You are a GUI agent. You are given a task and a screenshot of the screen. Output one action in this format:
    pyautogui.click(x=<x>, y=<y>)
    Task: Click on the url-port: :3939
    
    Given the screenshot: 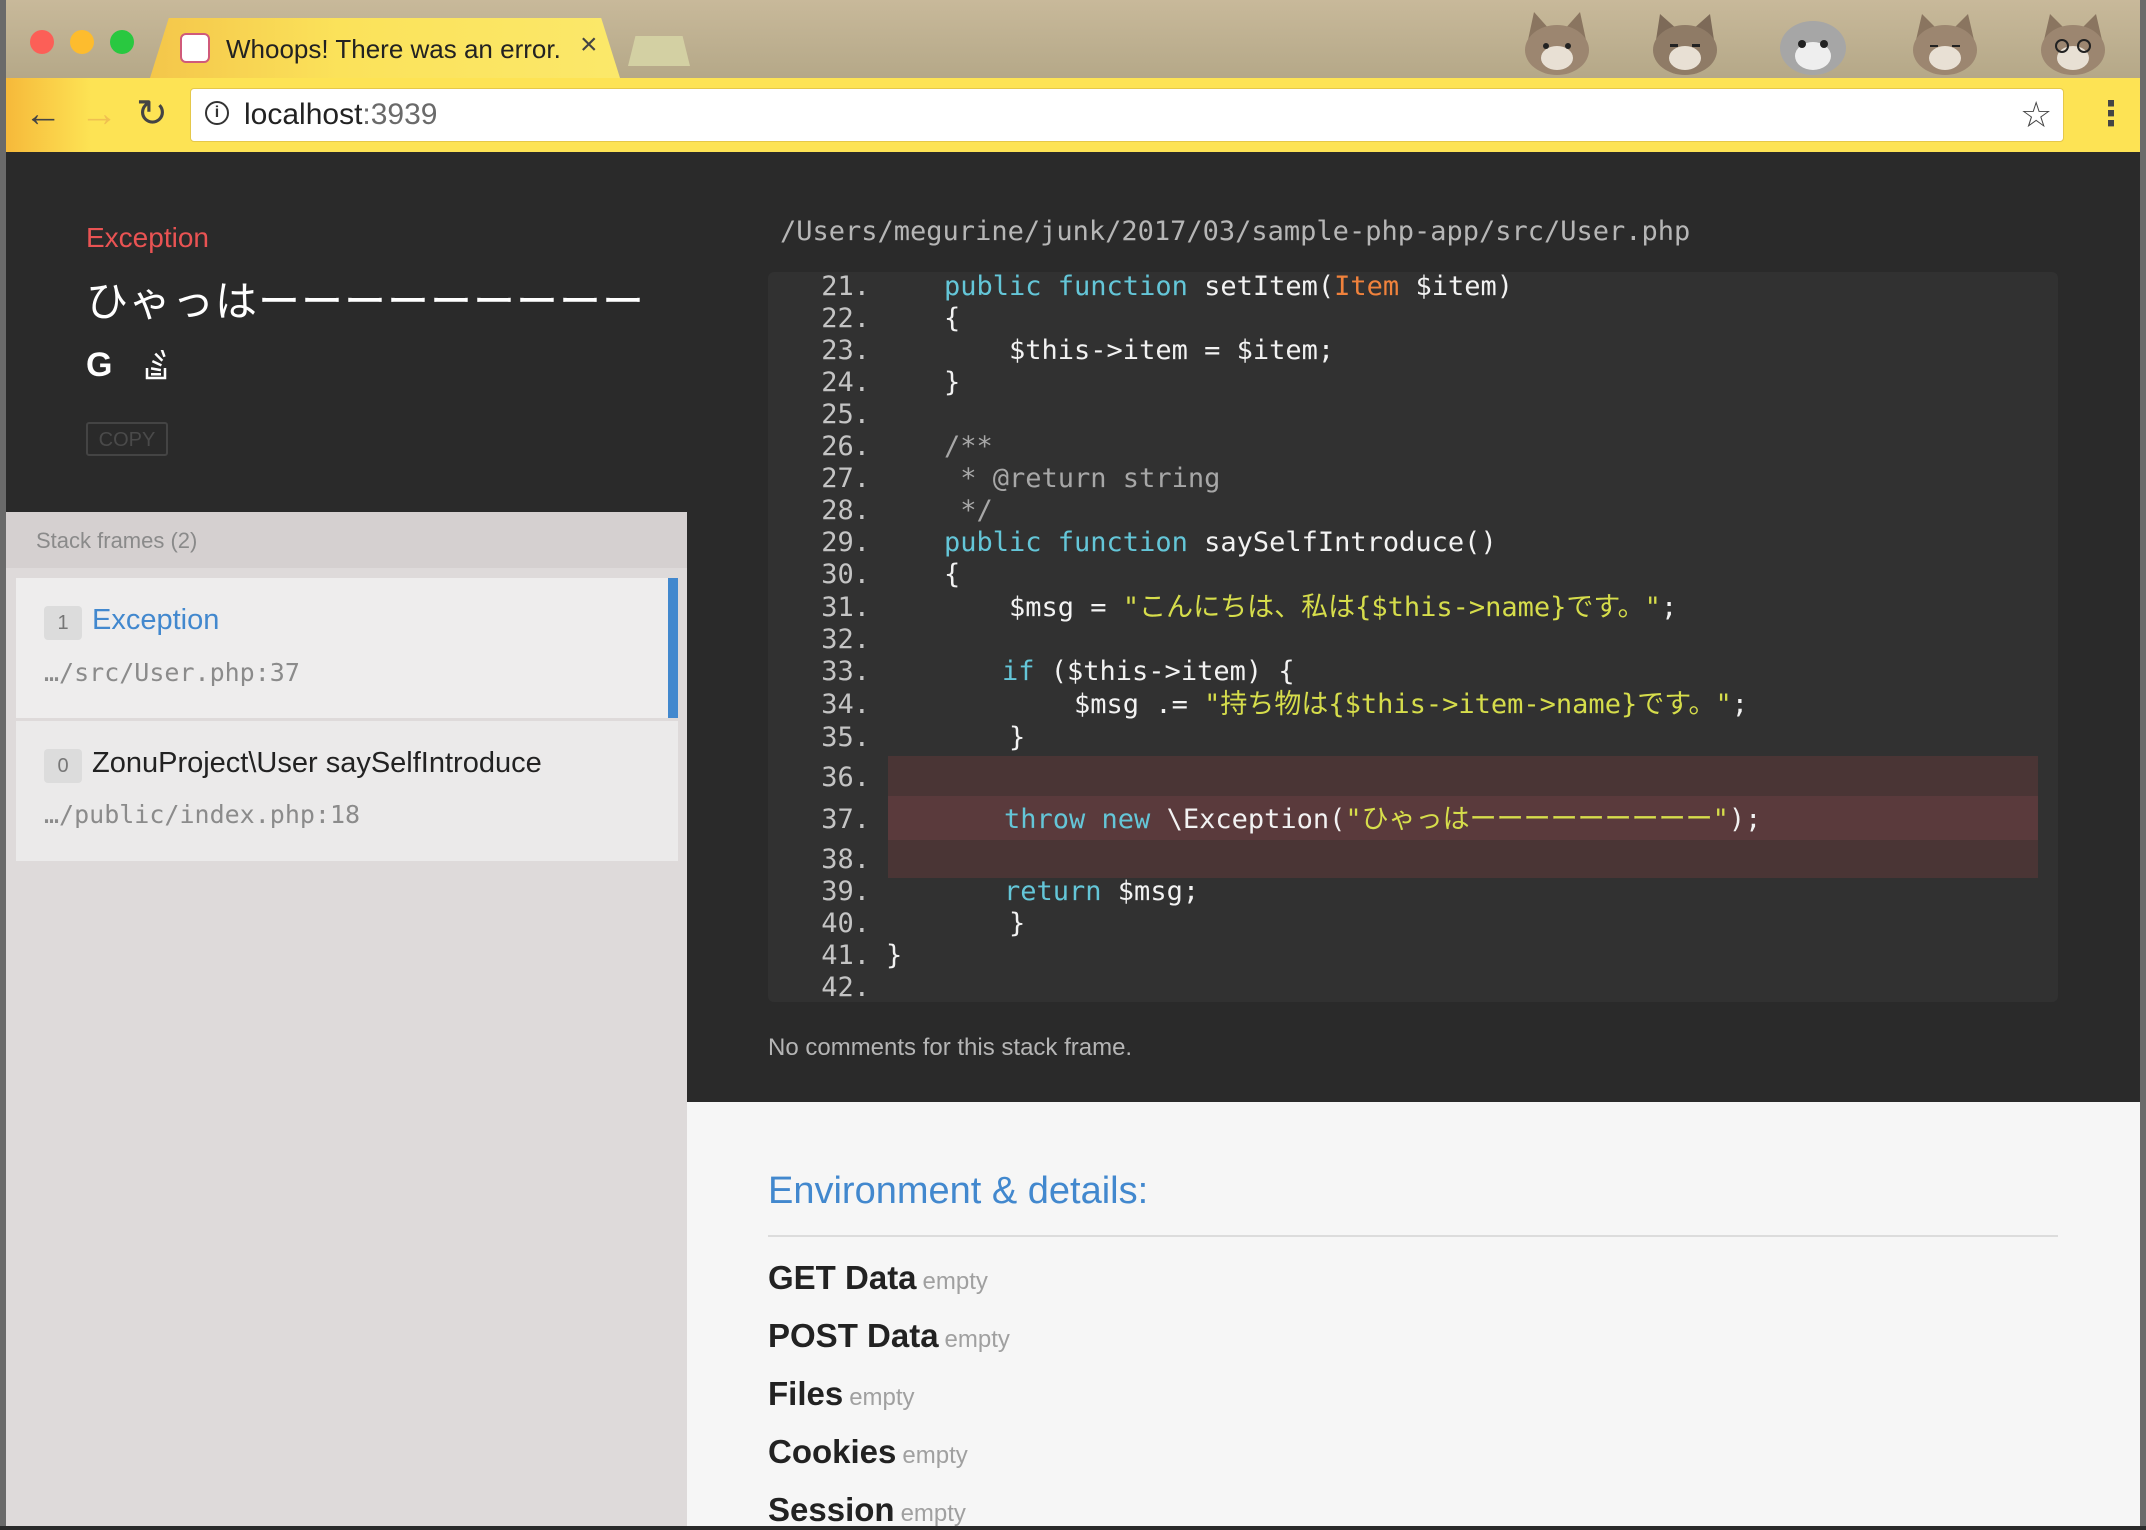 What is the action you would take?
    pyautogui.click(x=400, y=114)
    